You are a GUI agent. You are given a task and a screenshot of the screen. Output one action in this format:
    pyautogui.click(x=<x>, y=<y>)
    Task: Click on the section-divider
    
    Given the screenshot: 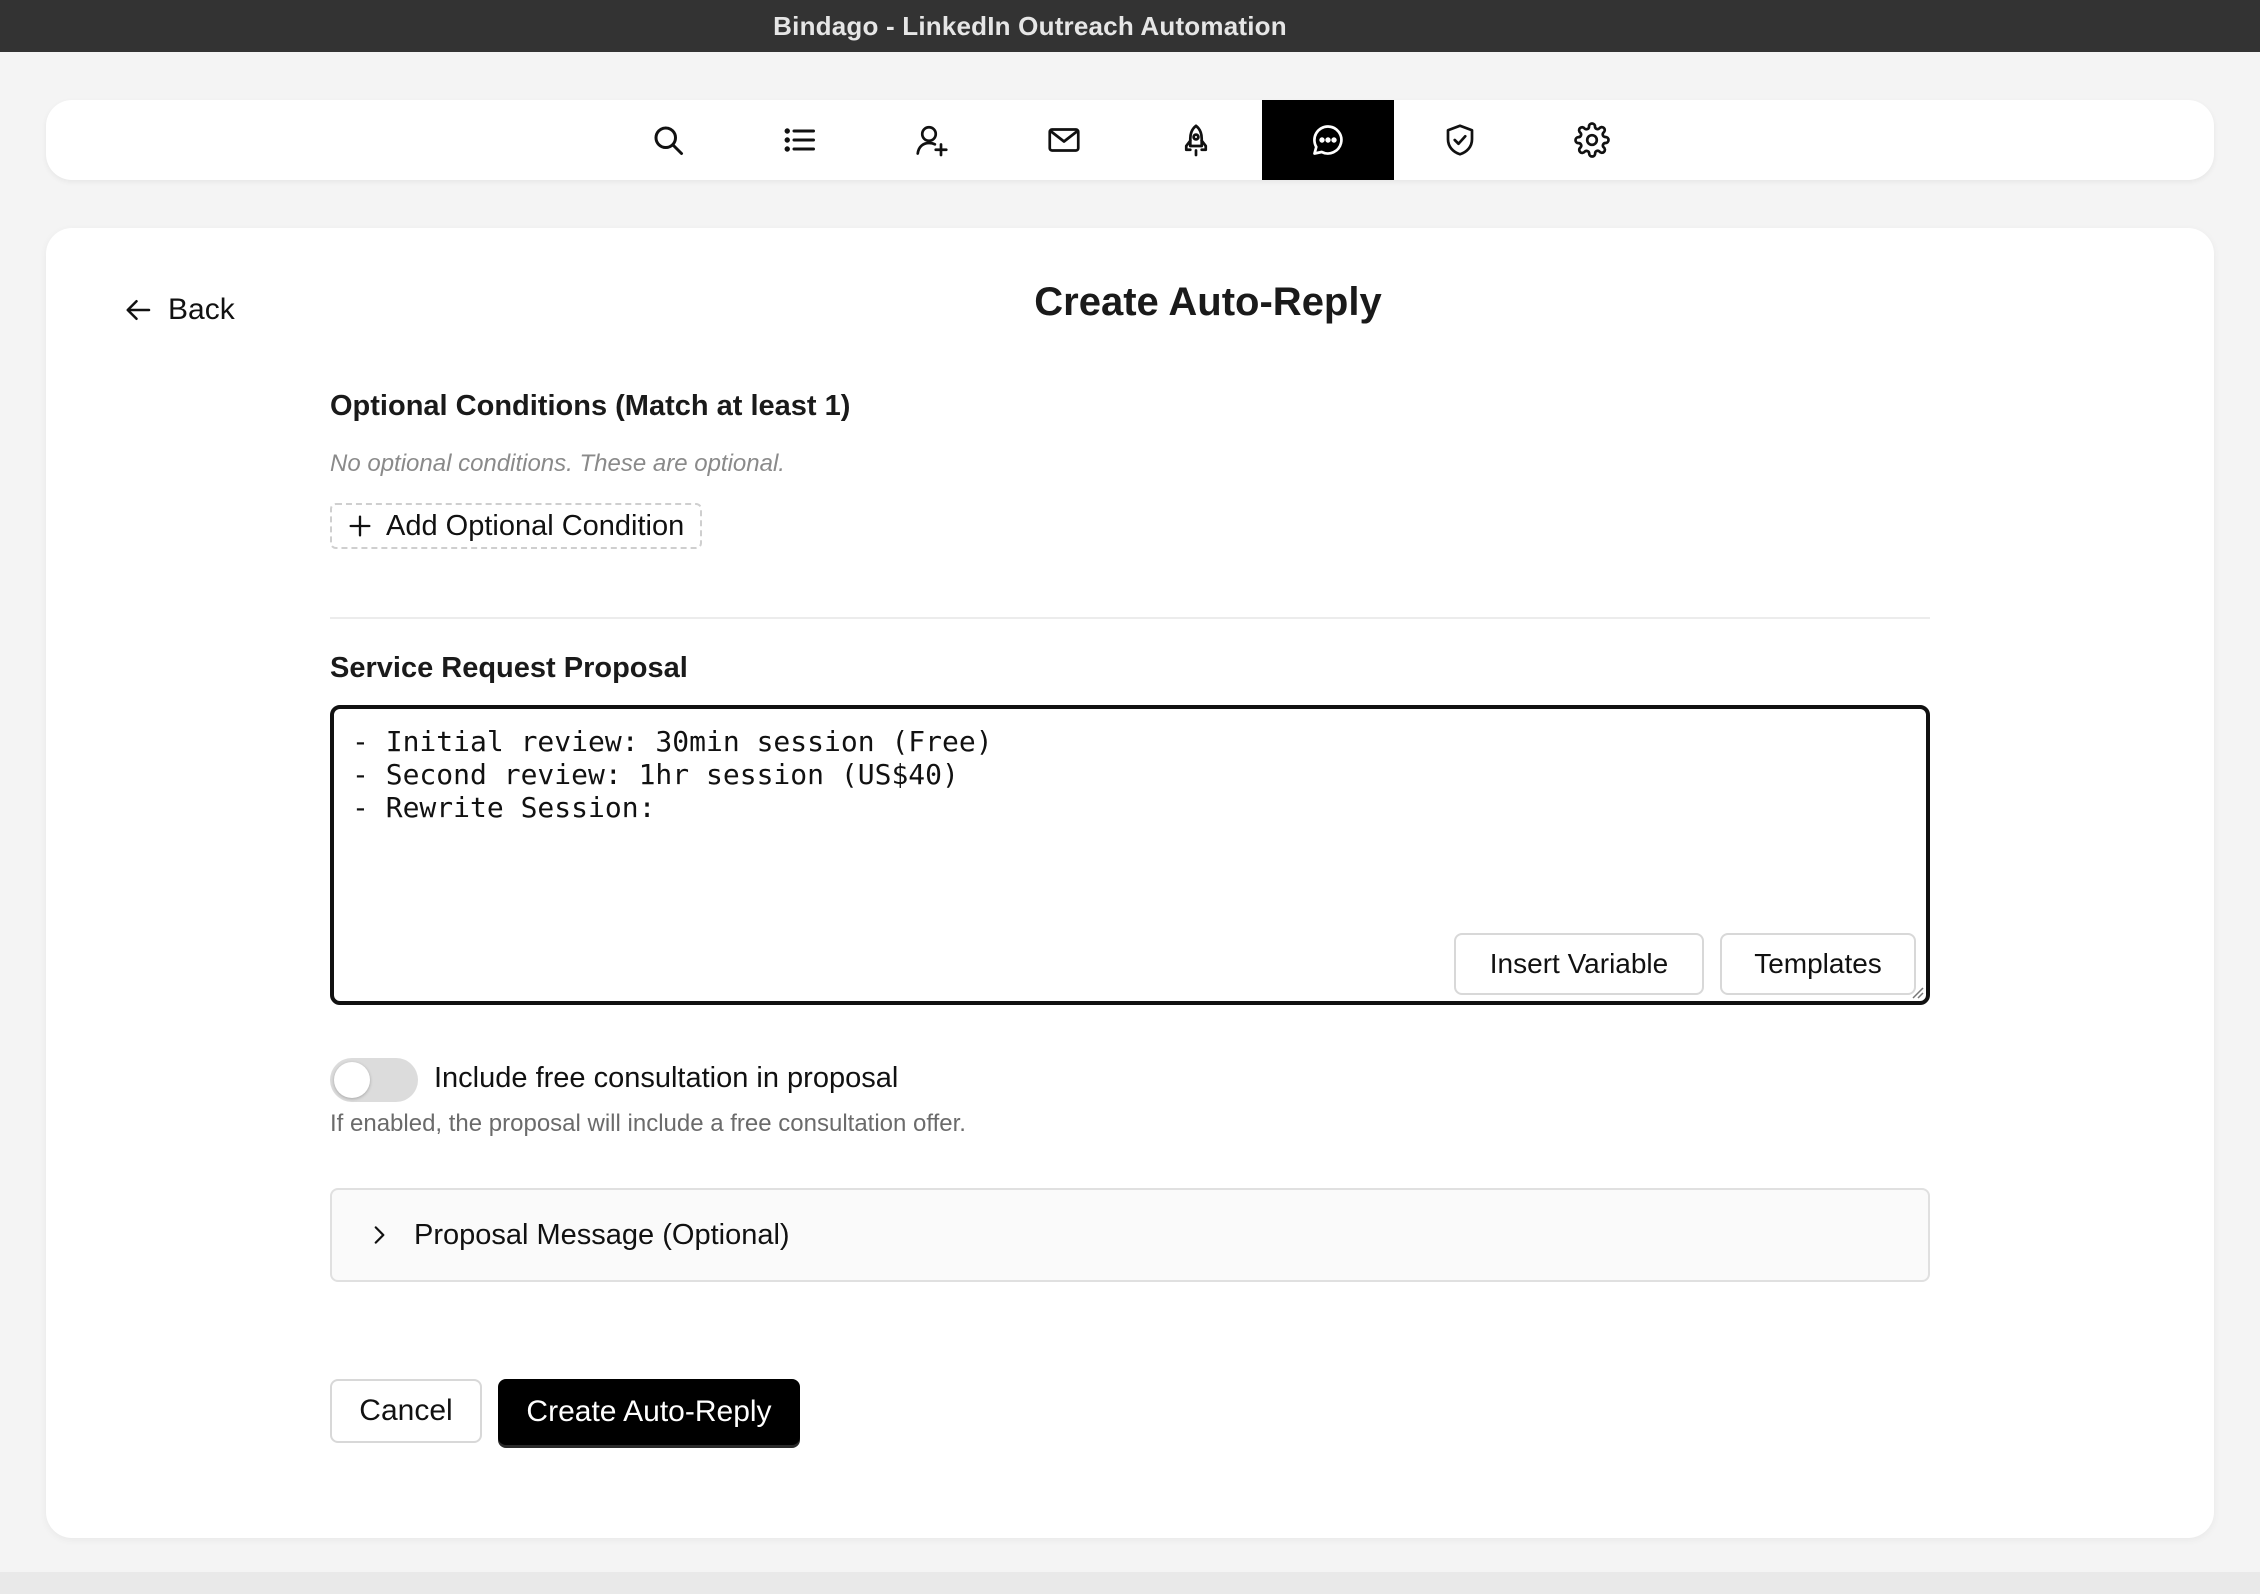 What is the action you would take?
    pyautogui.click(x=1130, y=618)
    